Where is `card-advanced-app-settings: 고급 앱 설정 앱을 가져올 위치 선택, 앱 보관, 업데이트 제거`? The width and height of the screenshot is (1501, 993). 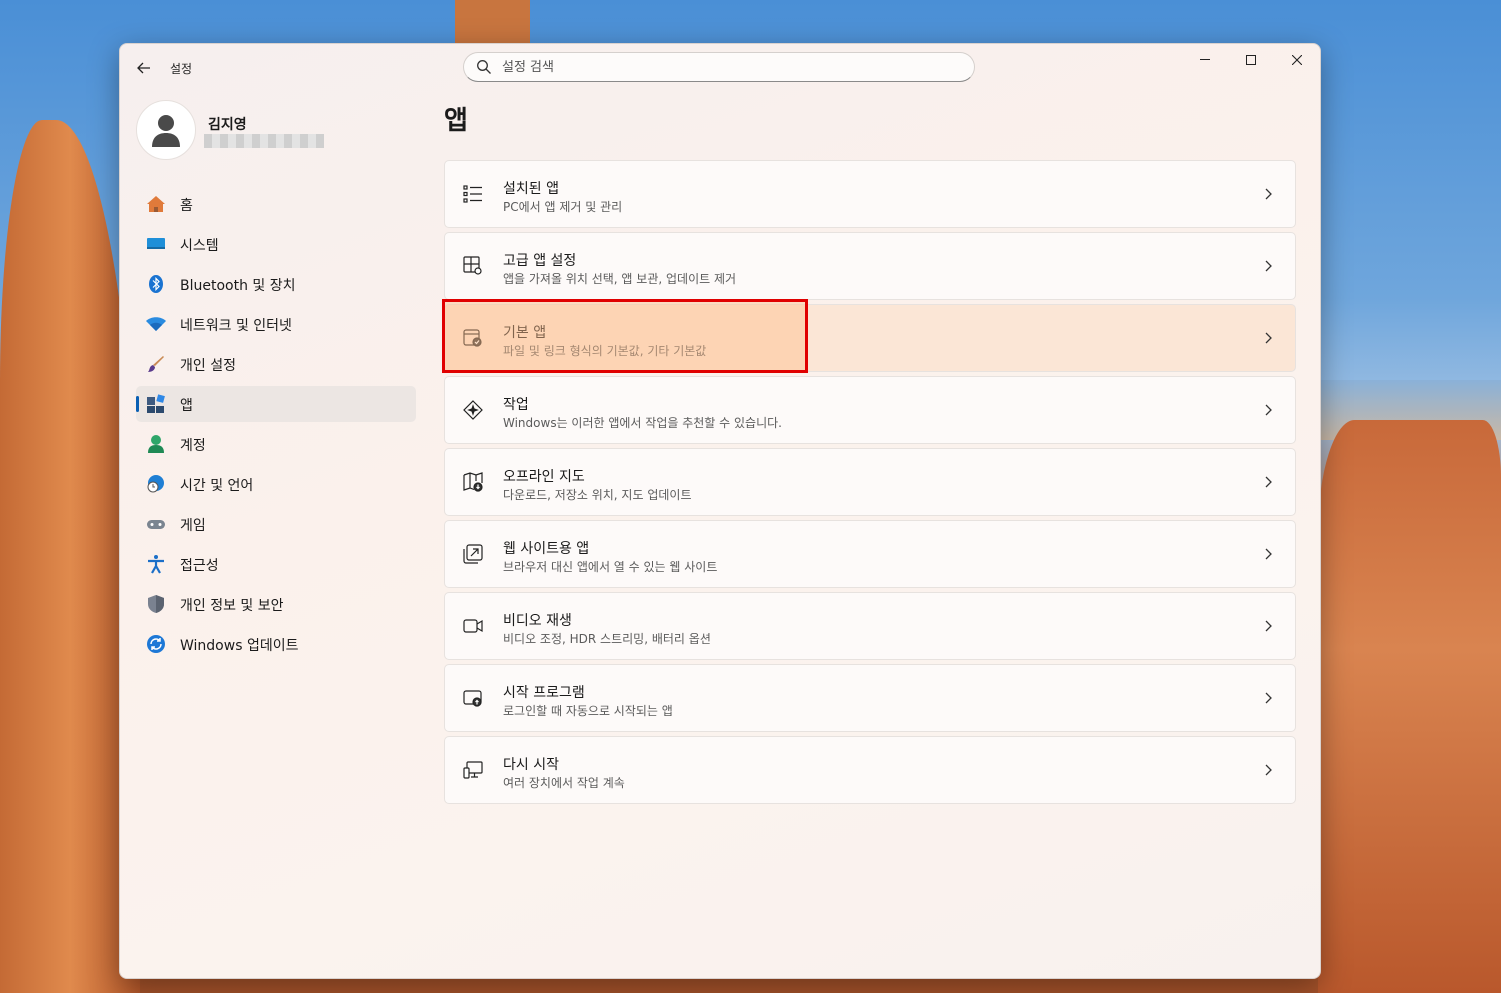
card-advanced-app-settings: 고급 앱 설정 앱을 가져올 위치 선택, 앱 보관, 업데이트 제거 is located at coordinates (870, 266).